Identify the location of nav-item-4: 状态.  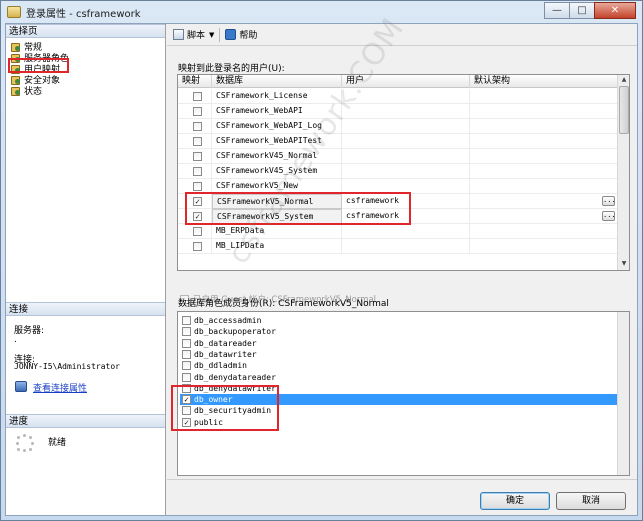
(26, 91).